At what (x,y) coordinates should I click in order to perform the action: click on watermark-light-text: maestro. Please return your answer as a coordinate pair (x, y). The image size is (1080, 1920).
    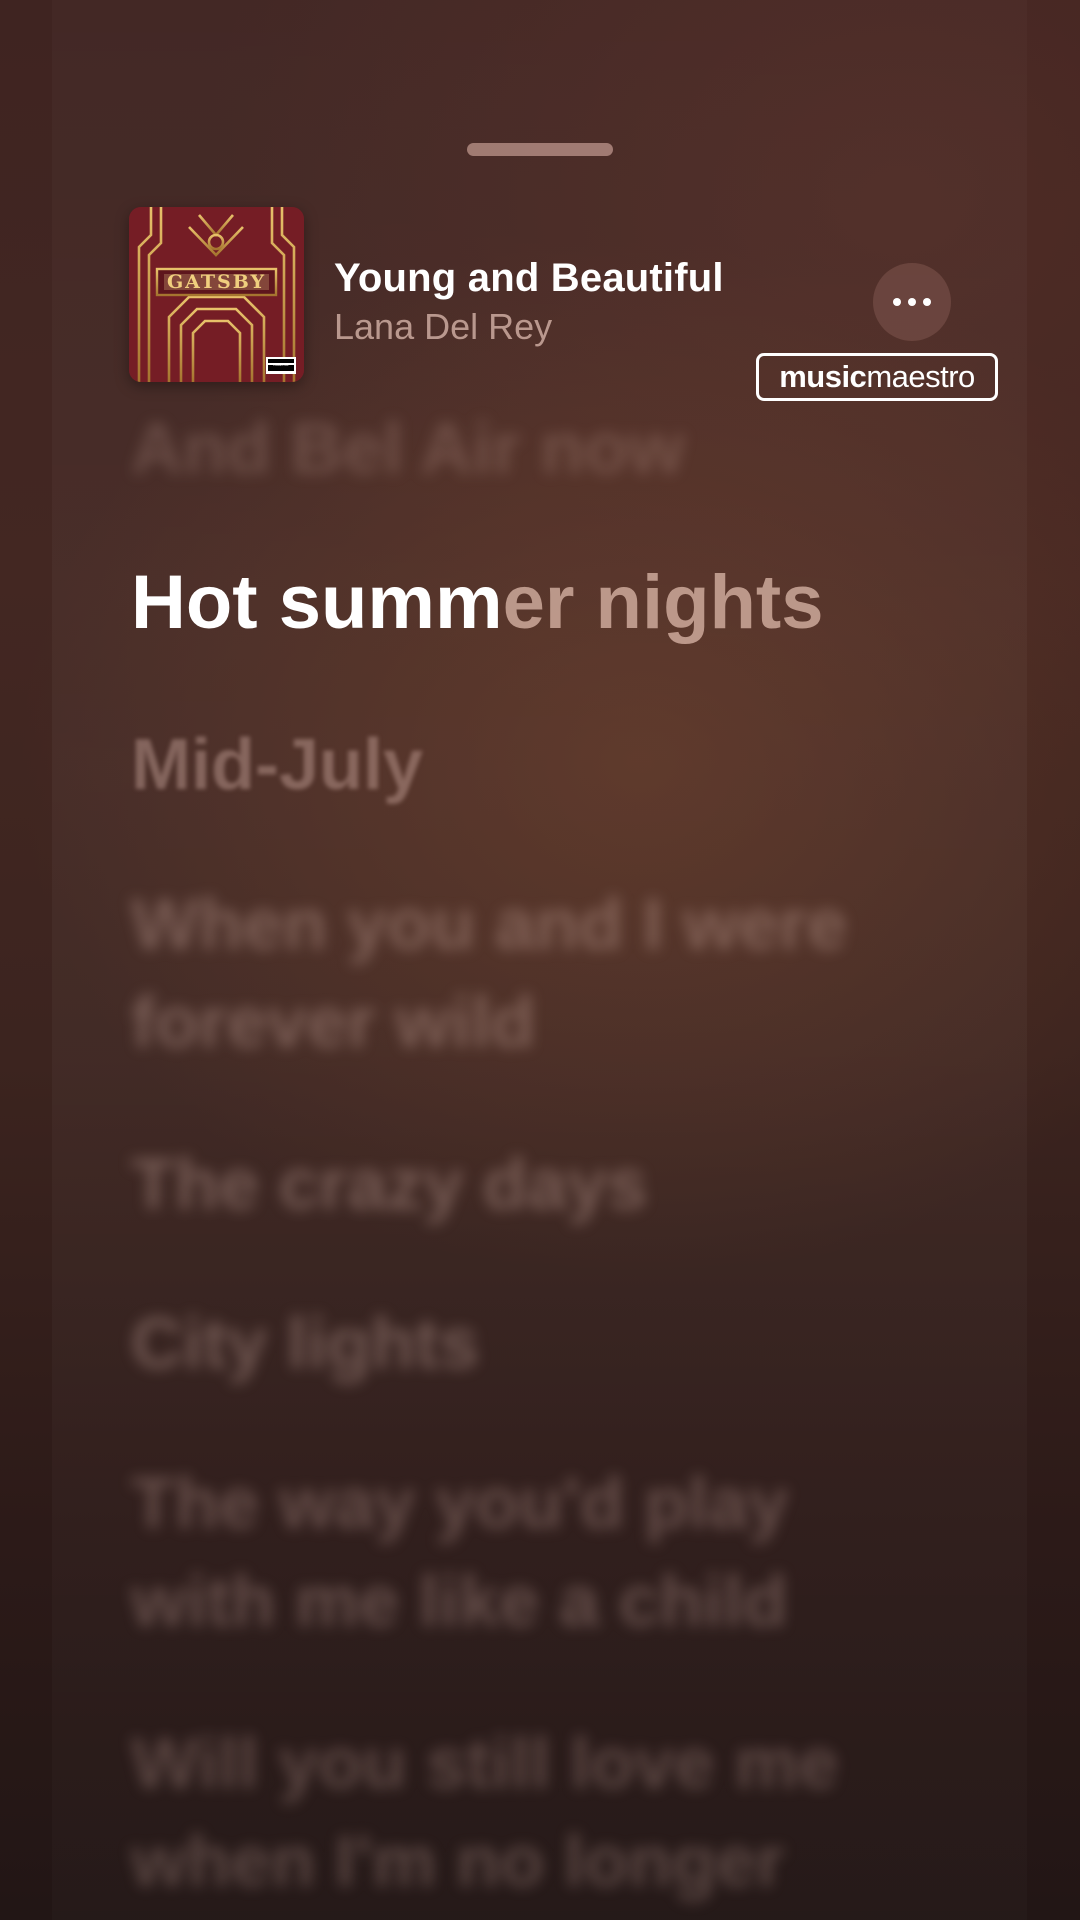
    Looking at the image, I should click on (920, 376).